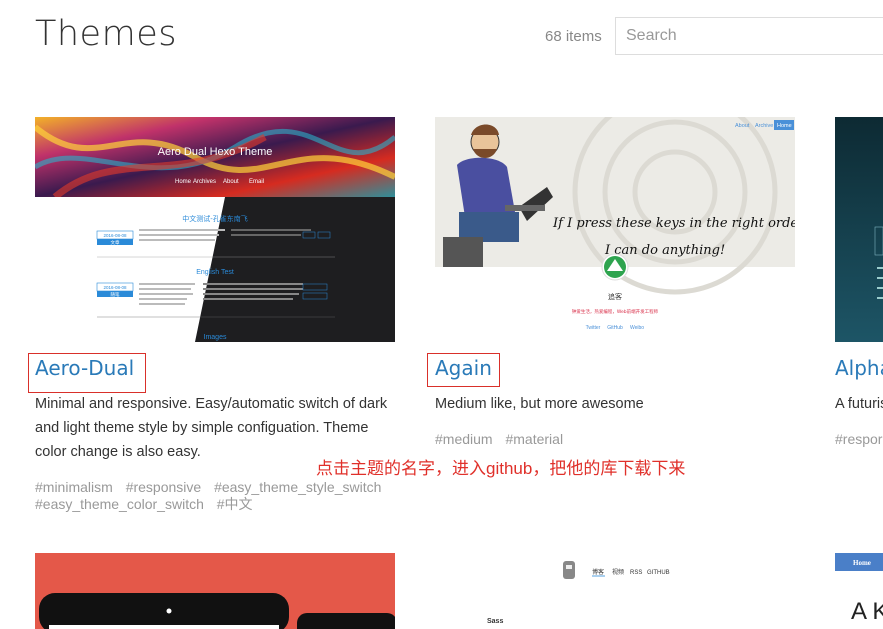 The image size is (883, 629). I want to click on tag-link: #material, so click(534, 439).